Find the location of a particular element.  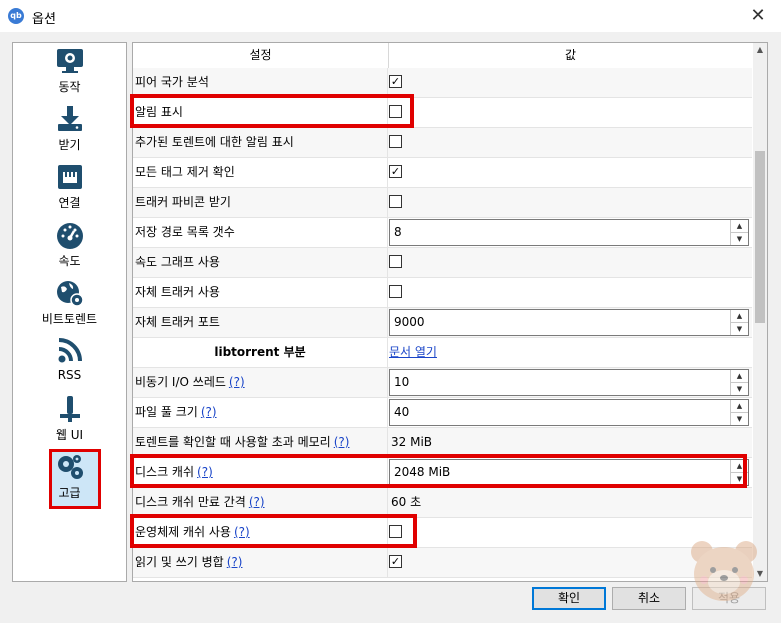

table-row: libtorrent 부분 문서 열기 is located at coordinates (442, 353).